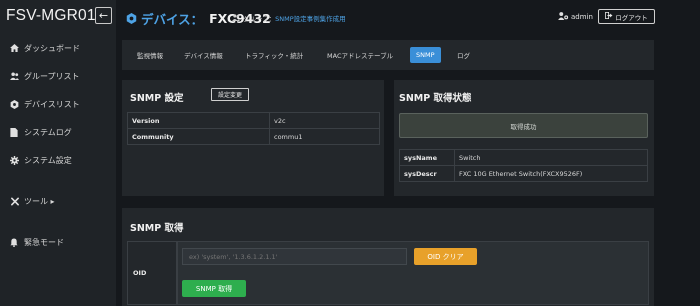  What do you see at coordinates (582, 17) in the screenshot?
I see `user-name: admin` at bounding box center [582, 17].